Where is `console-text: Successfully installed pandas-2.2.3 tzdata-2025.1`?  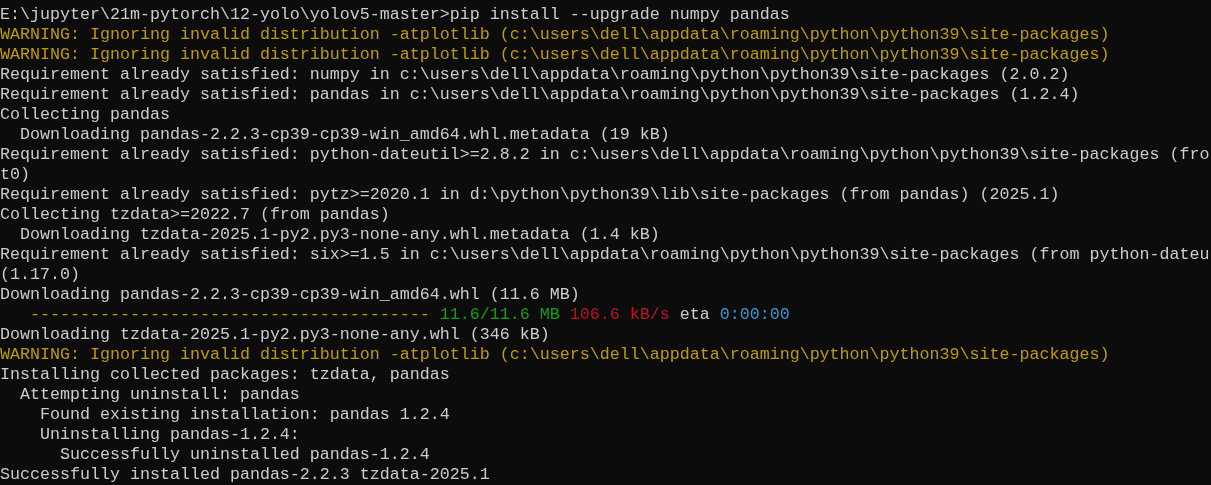
console-text: Successfully installed pandas-2.2.3 tzdata-2025.1 is located at coordinates (245, 475).